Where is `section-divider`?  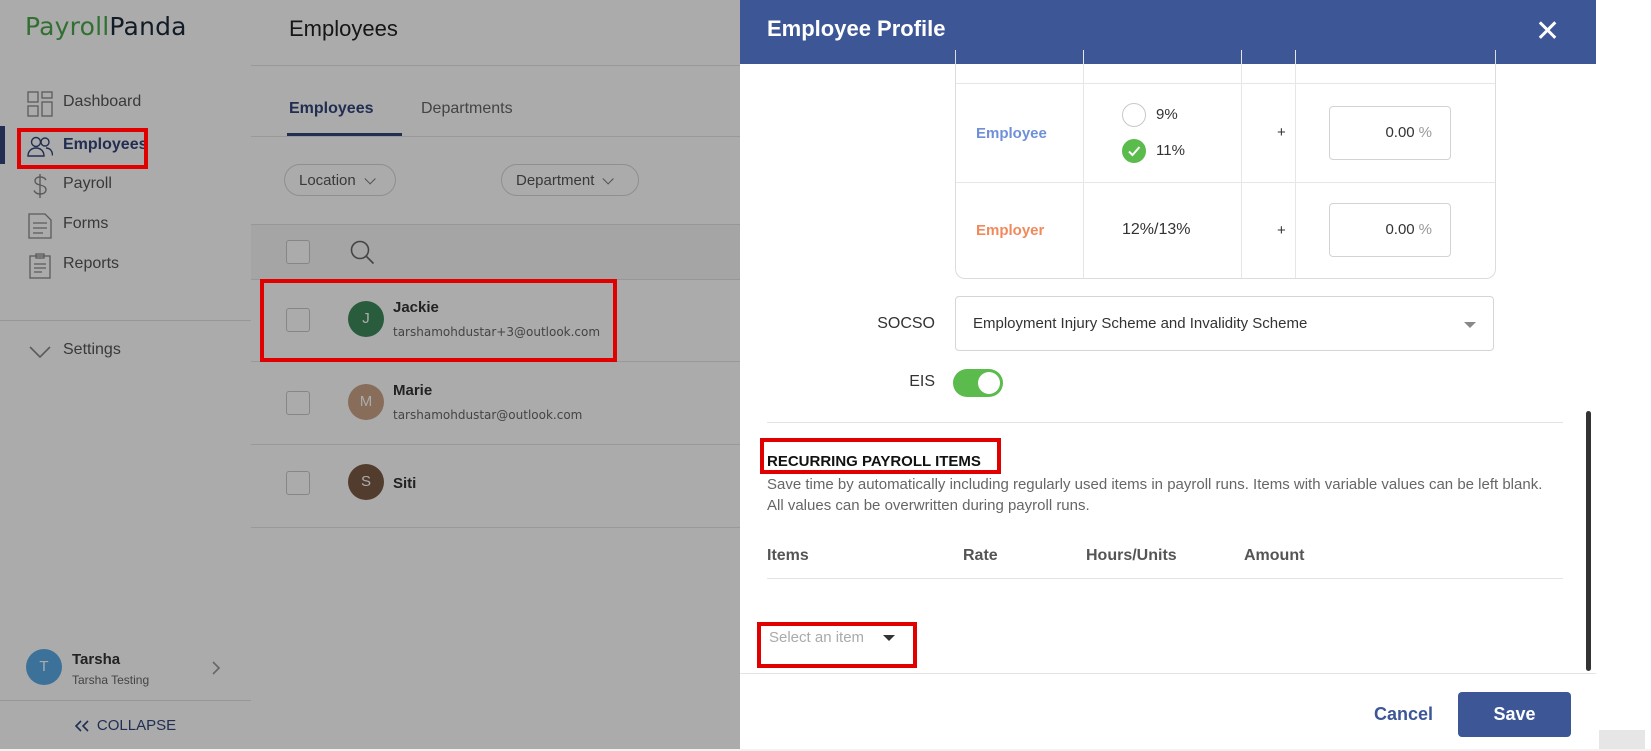 section-divider is located at coordinates (1165, 422).